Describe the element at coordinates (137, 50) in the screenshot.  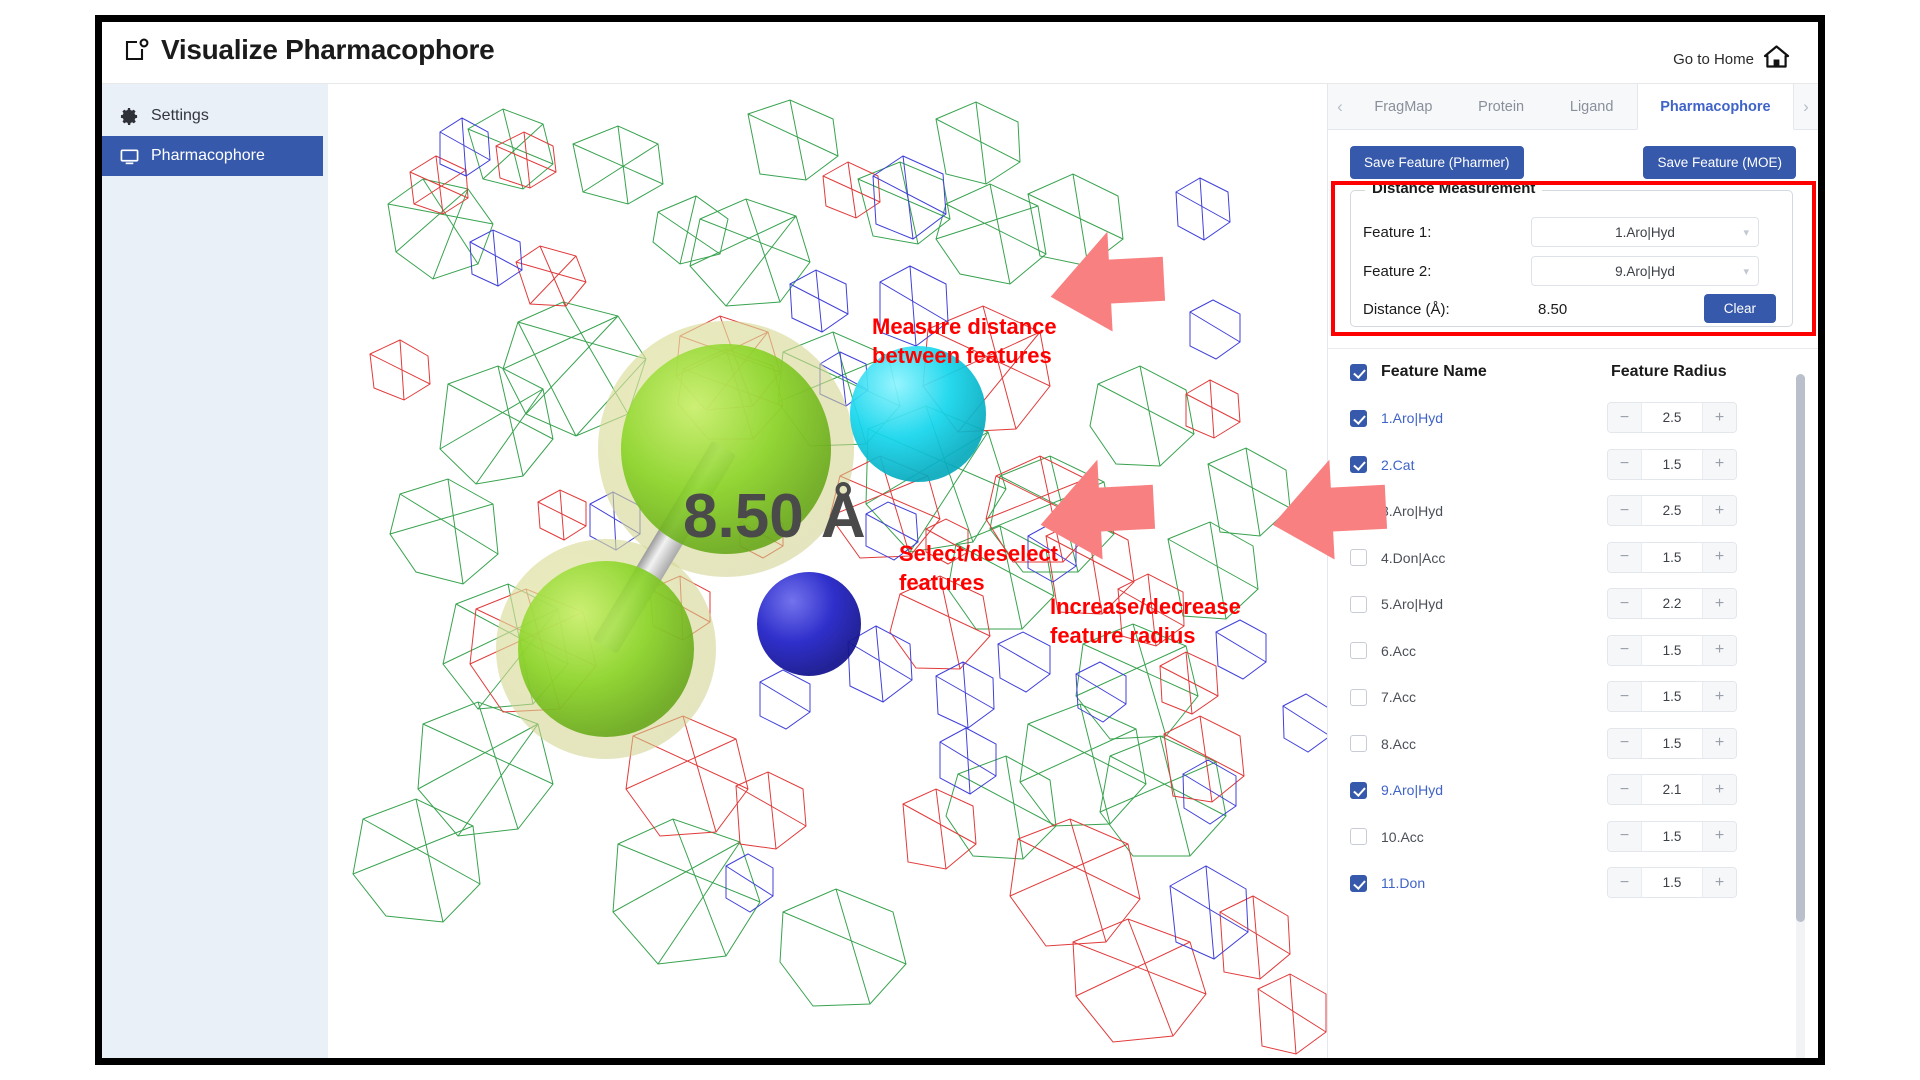
I see `screenshot-frame-icon` at that location.